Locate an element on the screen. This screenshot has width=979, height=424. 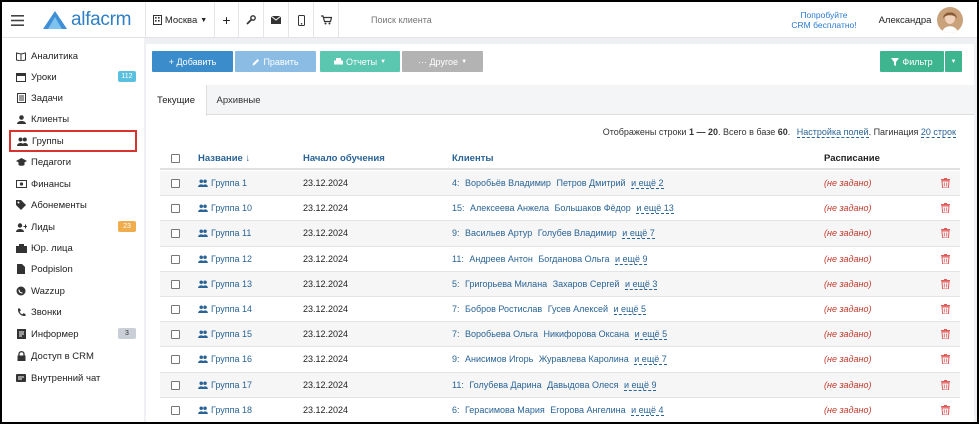
sidebar-item-leads: Лиды 23 is located at coordinates (75, 227).